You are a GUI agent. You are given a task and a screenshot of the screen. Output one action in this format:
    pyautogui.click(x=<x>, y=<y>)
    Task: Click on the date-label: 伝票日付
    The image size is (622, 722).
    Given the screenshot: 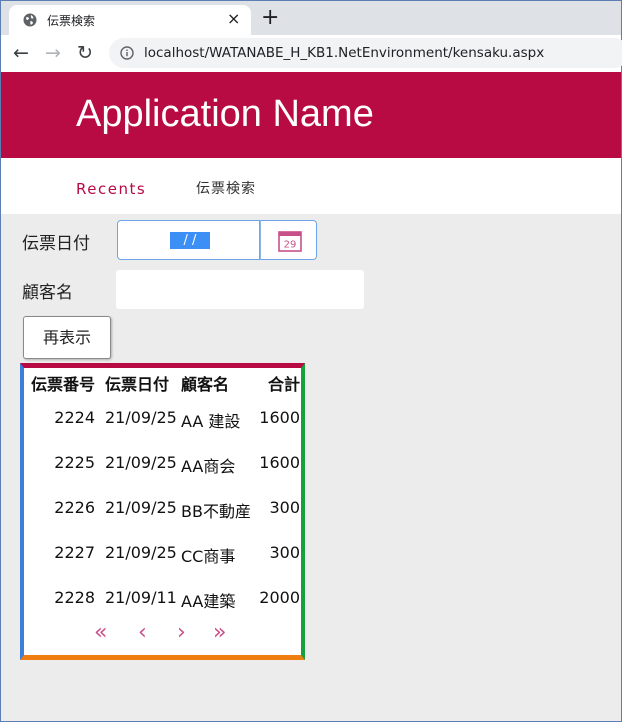 What is the action you would take?
    pyautogui.click(x=56, y=244)
    